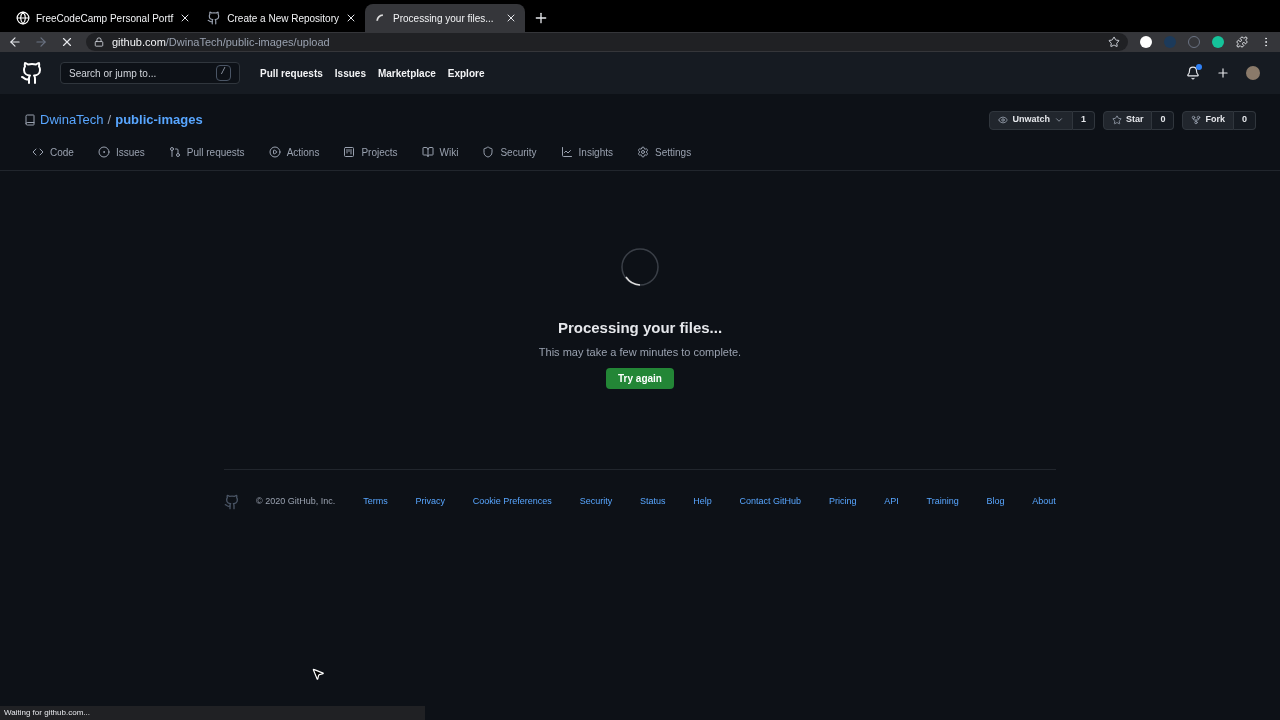 This screenshot has height=720, width=1280. Describe the element at coordinates (596, 502) in the screenshot. I see `footer-link: Security` at that location.